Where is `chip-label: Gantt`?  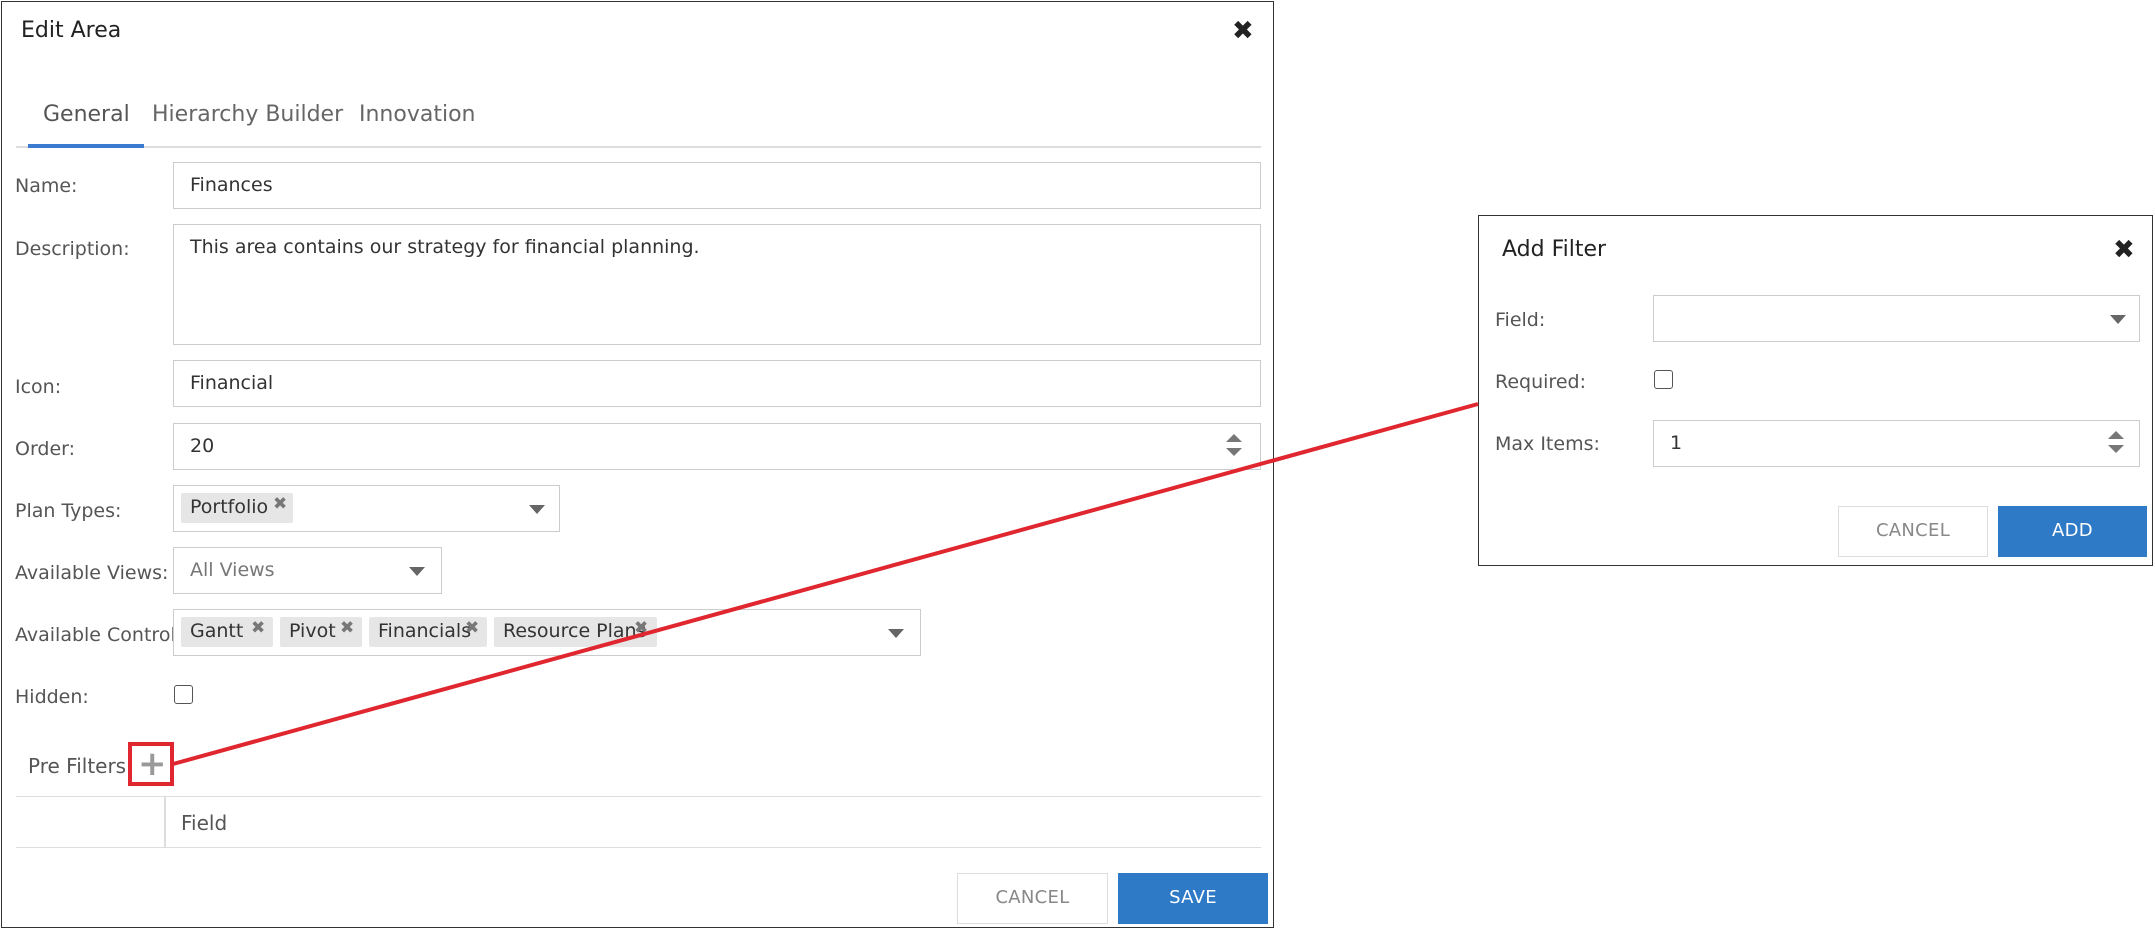
chip-label: Gantt is located at coordinates (217, 631).